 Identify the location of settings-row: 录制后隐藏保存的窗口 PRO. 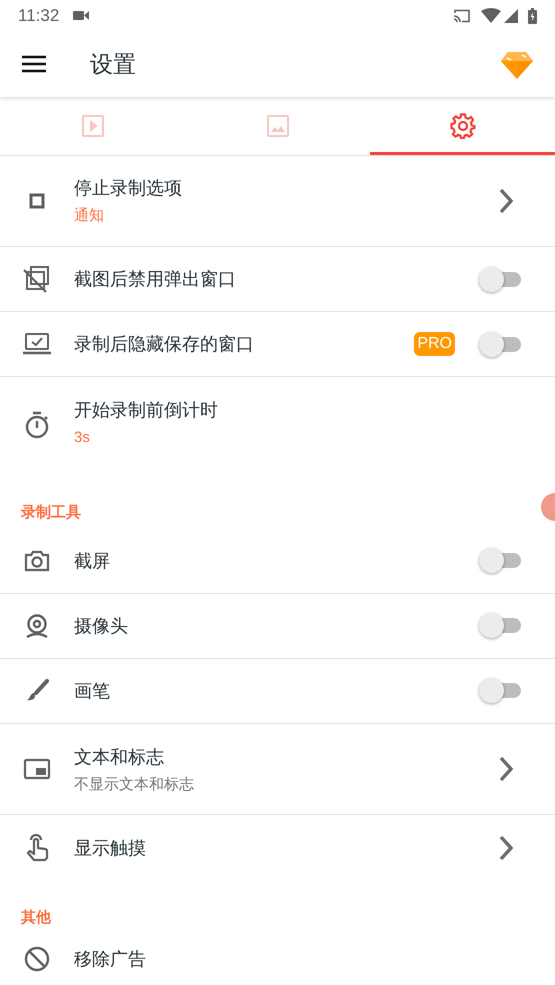
(277, 345).